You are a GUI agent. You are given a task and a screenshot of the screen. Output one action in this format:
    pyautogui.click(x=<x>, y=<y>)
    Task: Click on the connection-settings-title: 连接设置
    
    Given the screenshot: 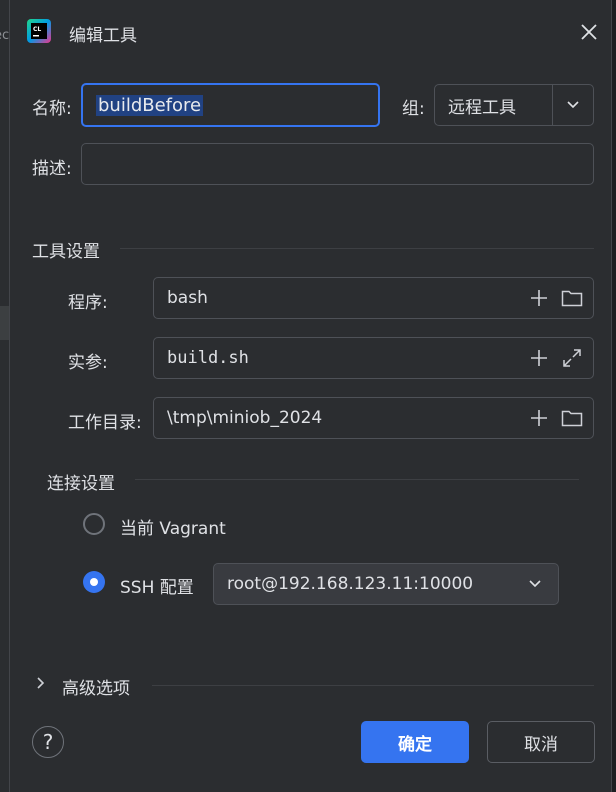 What is the action you would take?
    pyautogui.click(x=81, y=484)
    